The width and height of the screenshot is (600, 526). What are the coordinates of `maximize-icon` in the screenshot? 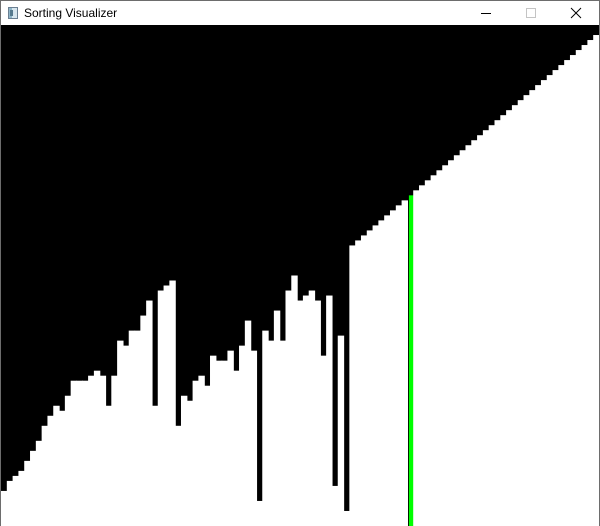 It's located at (531, 13).